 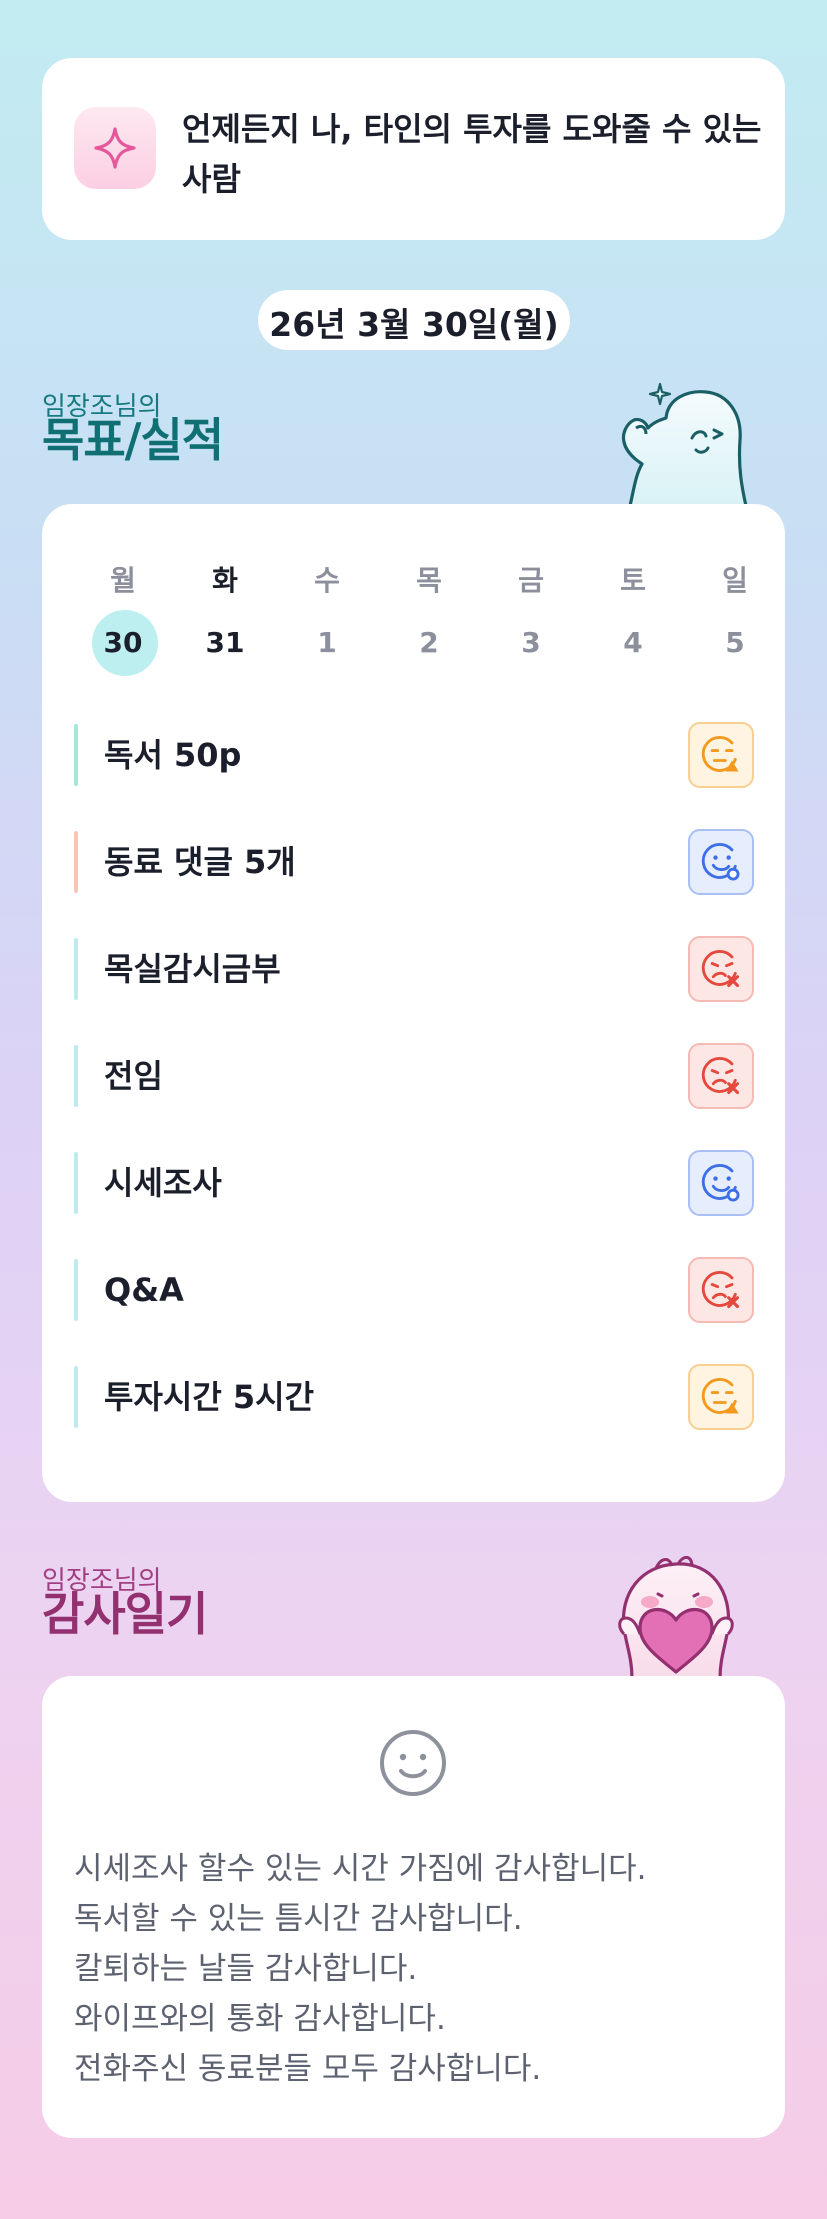 I want to click on date-cell: 3, so click(x=531, y=643).